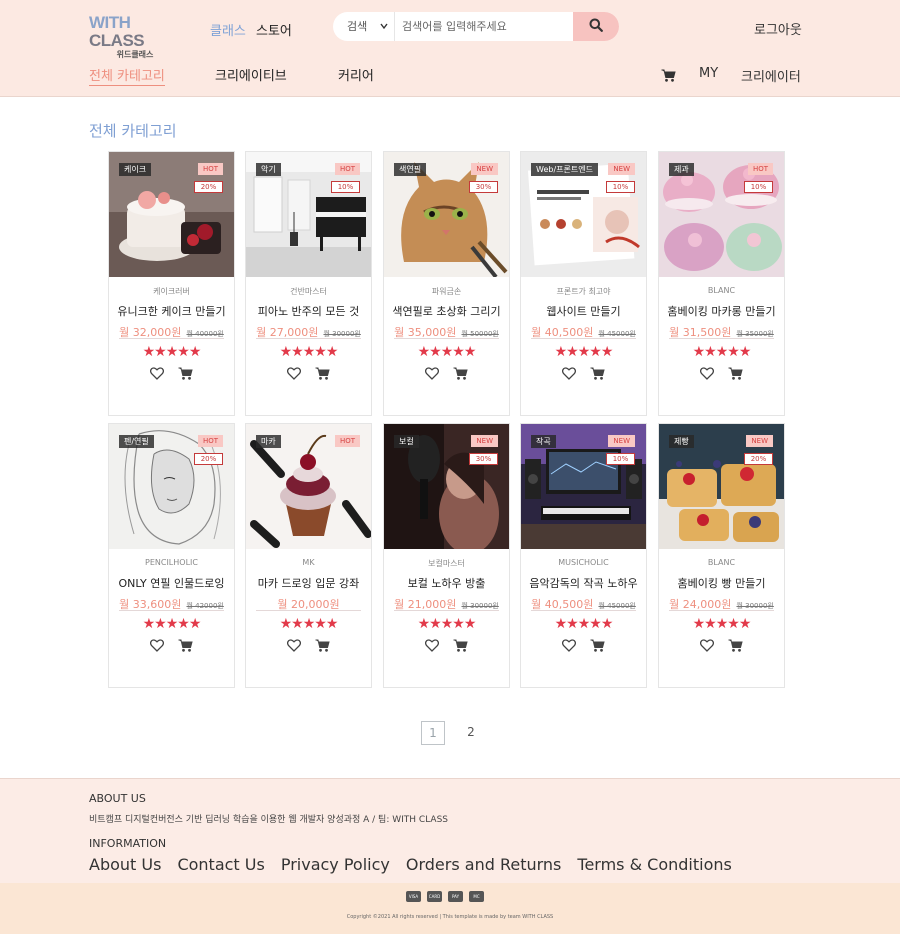  Describe the element at coordinates (471, 733) in the screenshot. I see `page-2-button: 2` at that location.